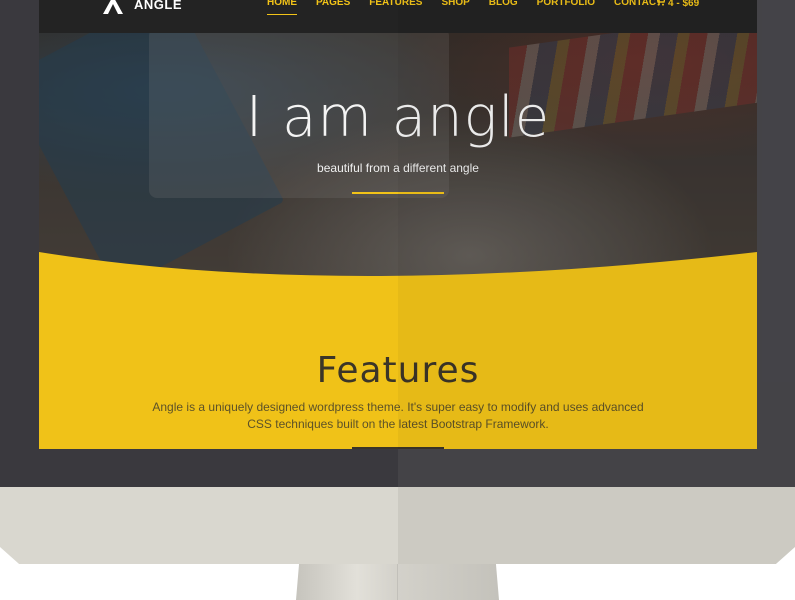 The height and width of the screenshot is (600, 795). I want to click on features-divider, so click(398, 448).